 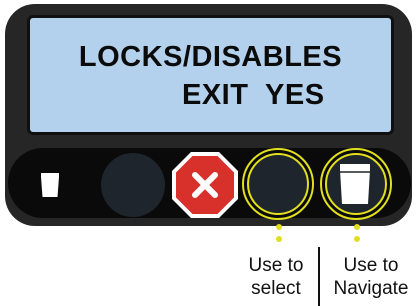 I want to click on navigate-caption: Use to Navigate, so click(x=371, y=277).